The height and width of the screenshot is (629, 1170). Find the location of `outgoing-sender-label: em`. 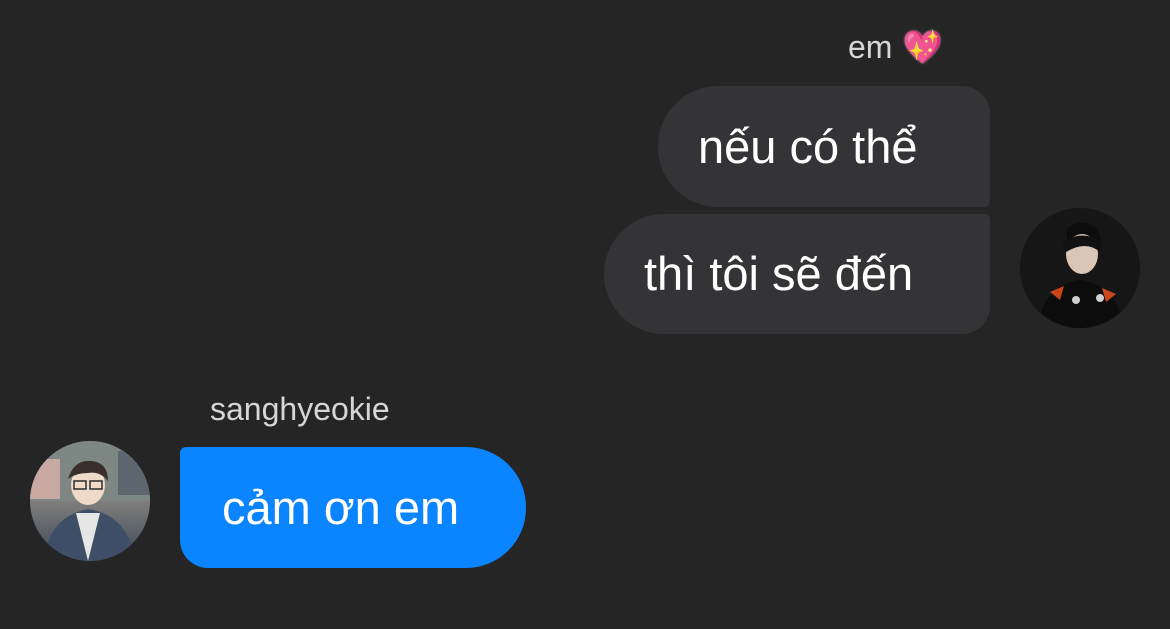

outgoing-sender-label: em is located at coordinates (870, 47).